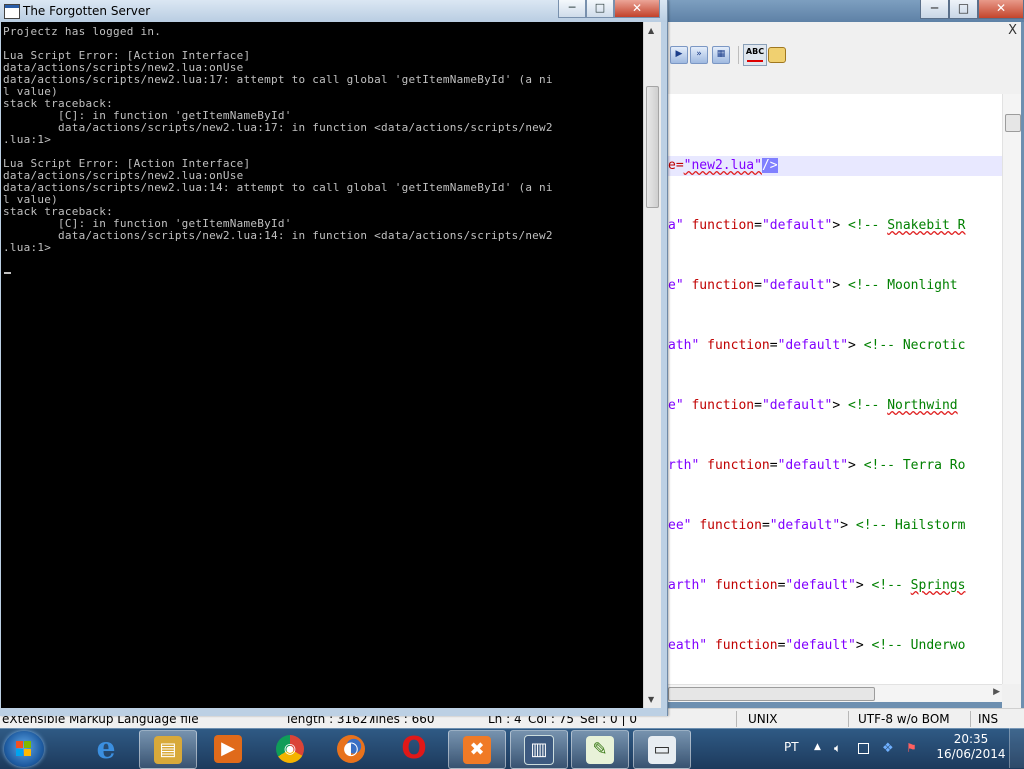  I want to click on editor-line: e="new2.lua"/>, so click(835, 166).